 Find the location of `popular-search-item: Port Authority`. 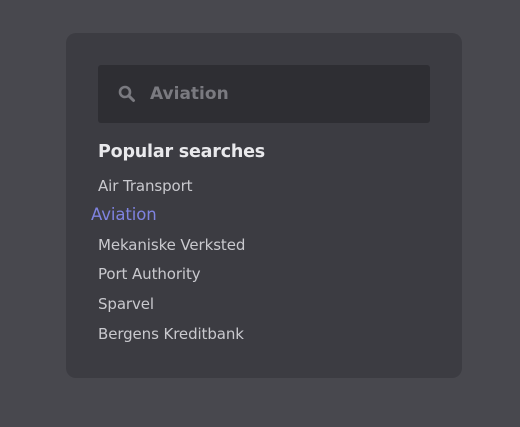

popular-search-item: Port Authority is located at coordinates (149, 274).